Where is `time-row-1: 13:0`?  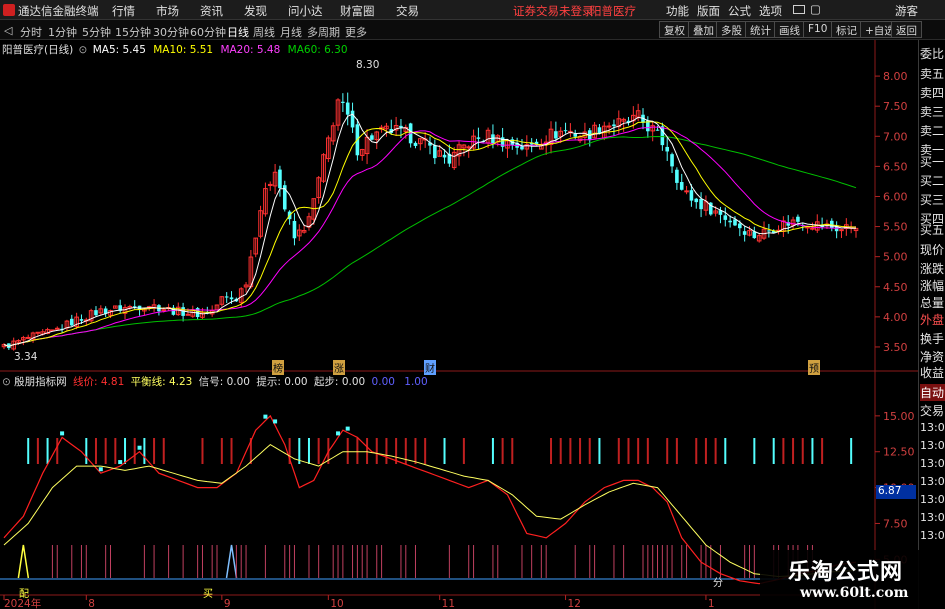
time-row-1: 13:0 is located at coordinates (932, 427).